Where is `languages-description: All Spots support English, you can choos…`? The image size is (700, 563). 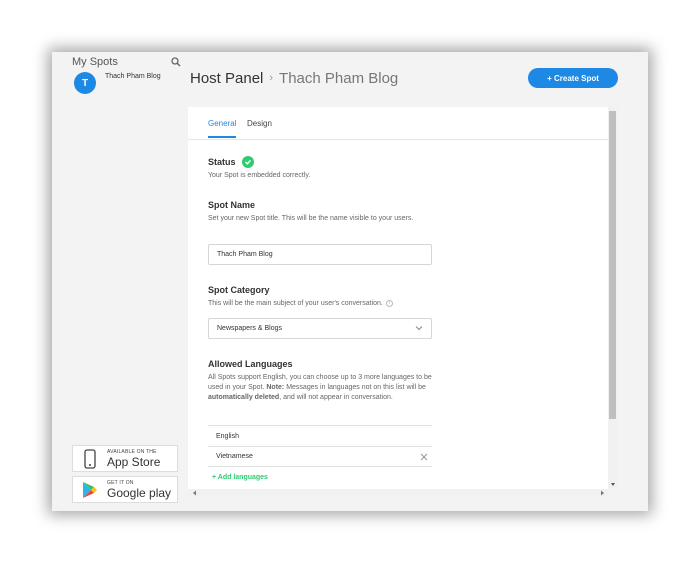
languages-description: All Spots support English, you can choos… is located at coordinates (322, 388).